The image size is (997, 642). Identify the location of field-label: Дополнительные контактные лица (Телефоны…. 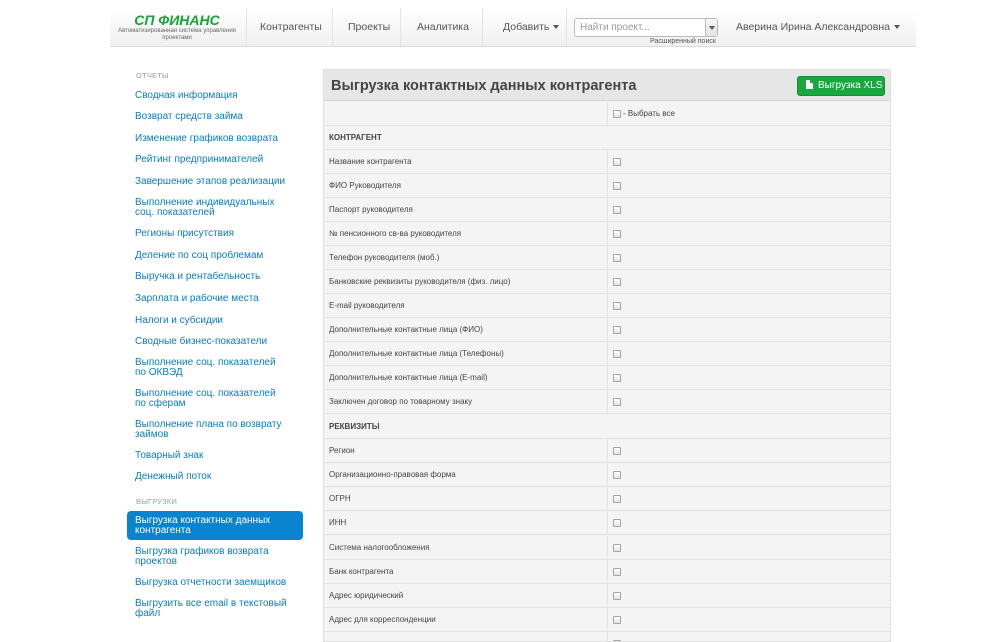
(416, 353).